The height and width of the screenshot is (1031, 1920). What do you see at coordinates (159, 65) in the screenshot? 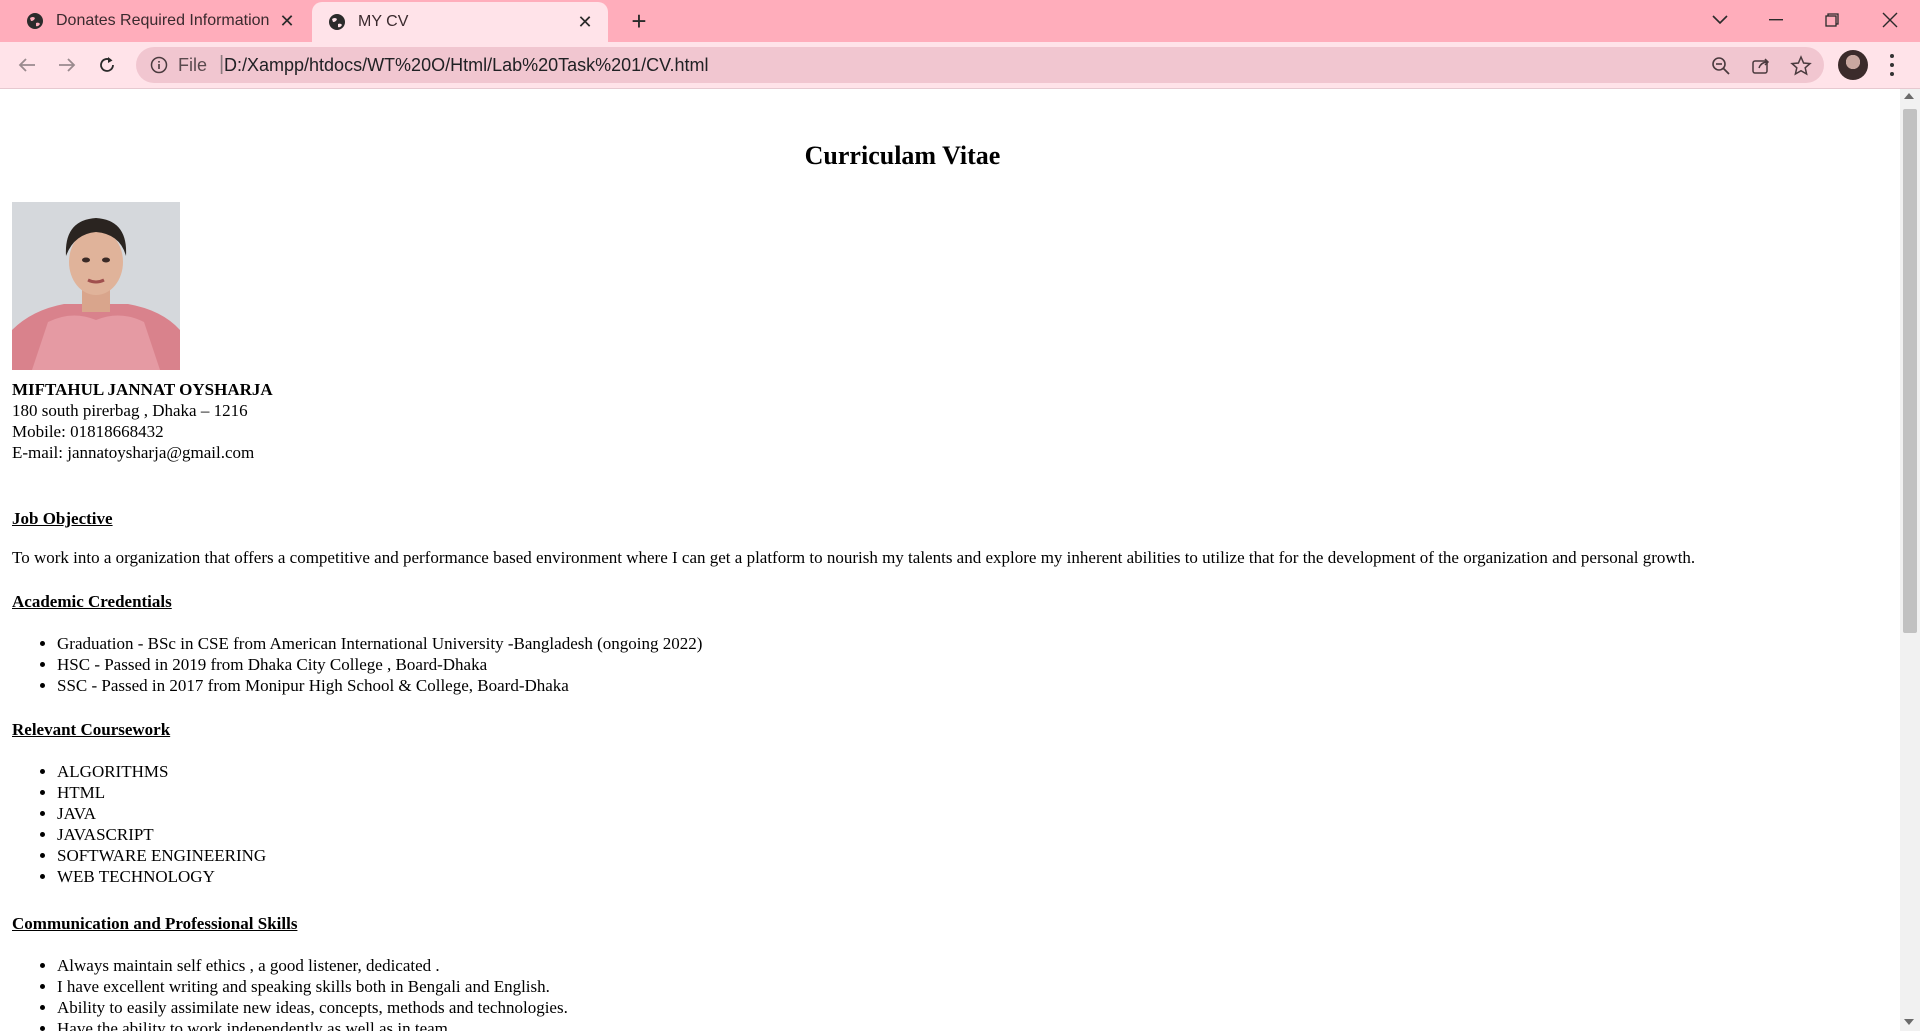
I see `info-icon` at bounding box center [159, 65].